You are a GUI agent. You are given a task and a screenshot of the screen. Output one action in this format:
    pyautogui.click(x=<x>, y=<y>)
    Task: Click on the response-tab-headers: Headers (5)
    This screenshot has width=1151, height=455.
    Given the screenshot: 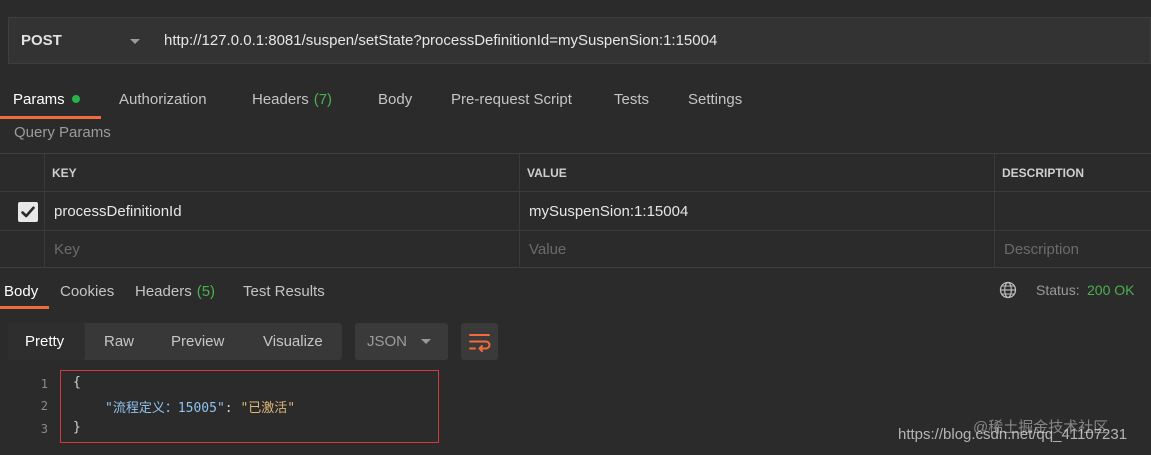 What is the action you would take?
    pyautogui.click(x=175, y=291)
    